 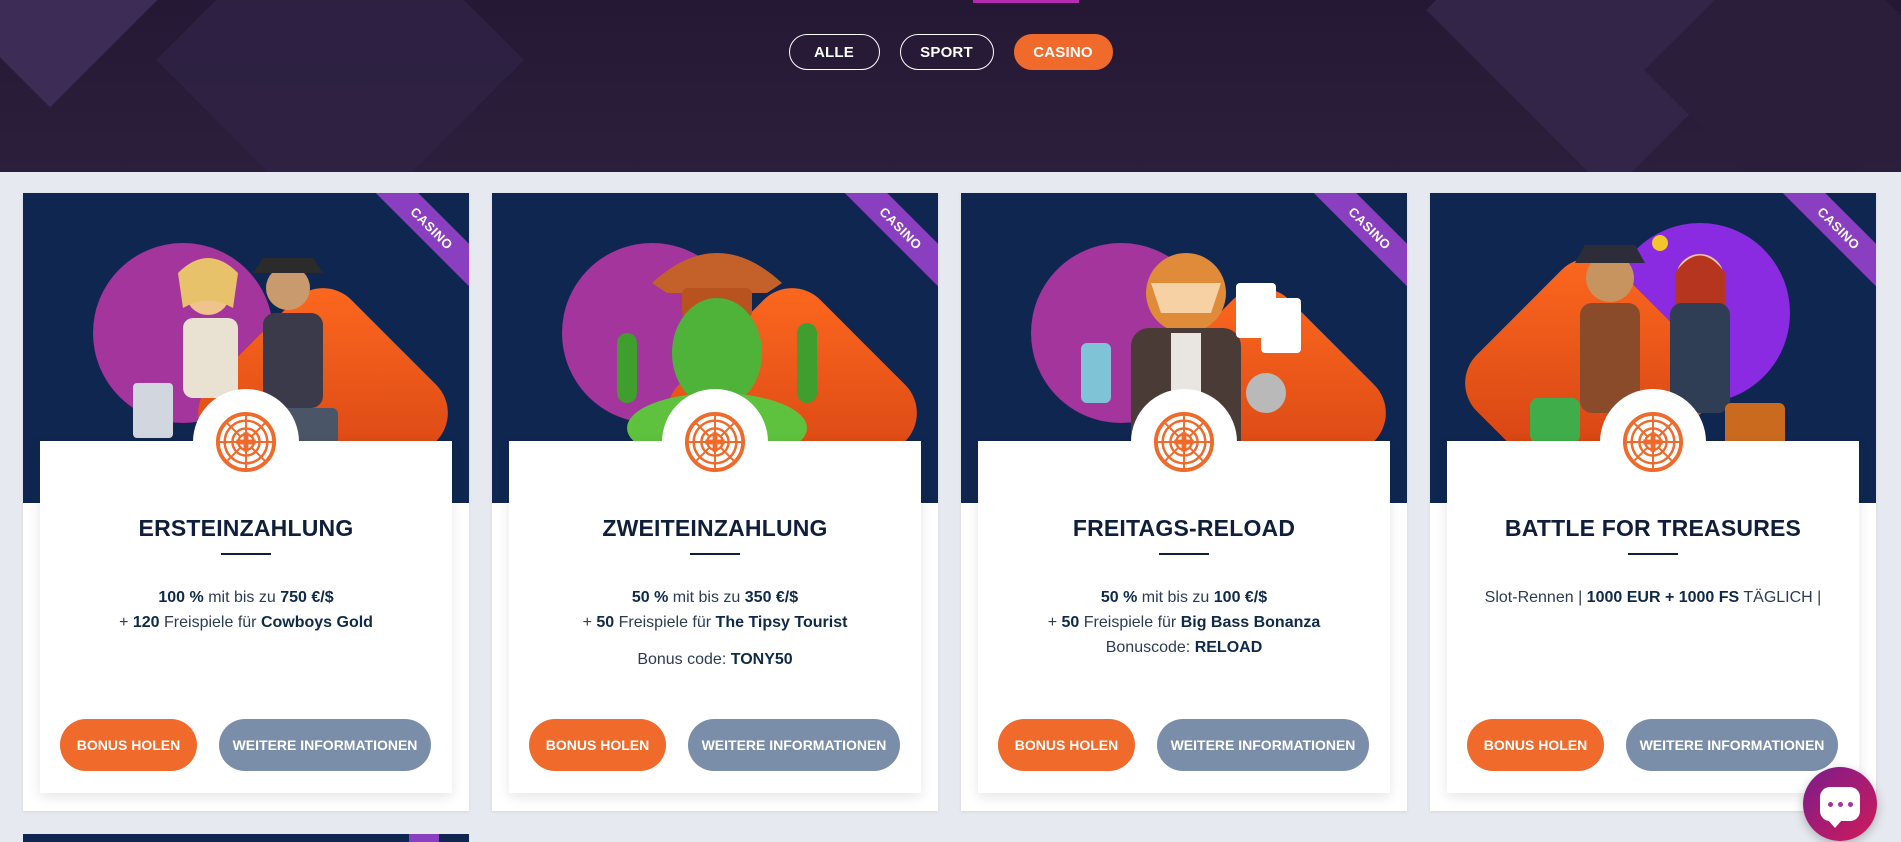 I want to click on live-chat-button, so click(x=1840, y=804).